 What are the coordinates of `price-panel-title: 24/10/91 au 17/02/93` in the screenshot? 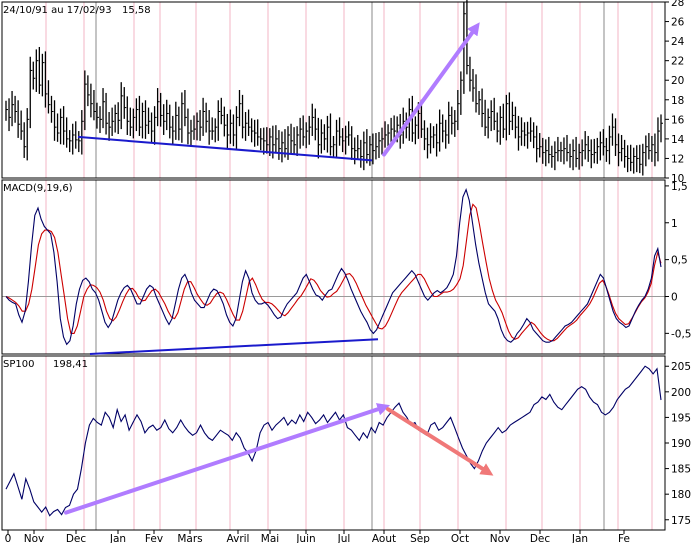 It's located at (57, 10).